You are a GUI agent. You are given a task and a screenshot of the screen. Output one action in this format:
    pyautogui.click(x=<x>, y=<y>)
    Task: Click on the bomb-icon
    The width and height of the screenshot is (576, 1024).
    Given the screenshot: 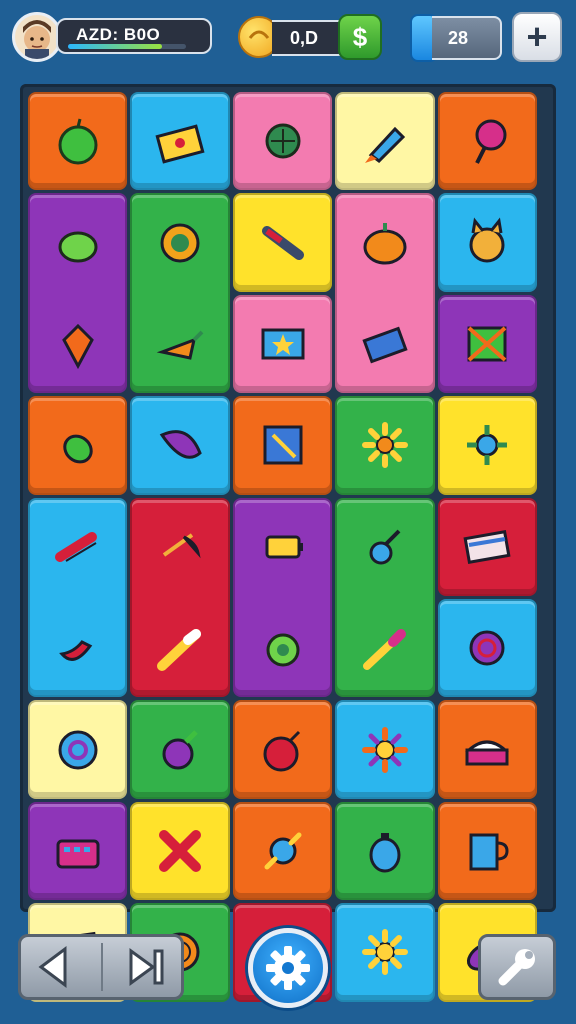 What is the action you would take?
    pyautogui.click(x=283, y=750)
    